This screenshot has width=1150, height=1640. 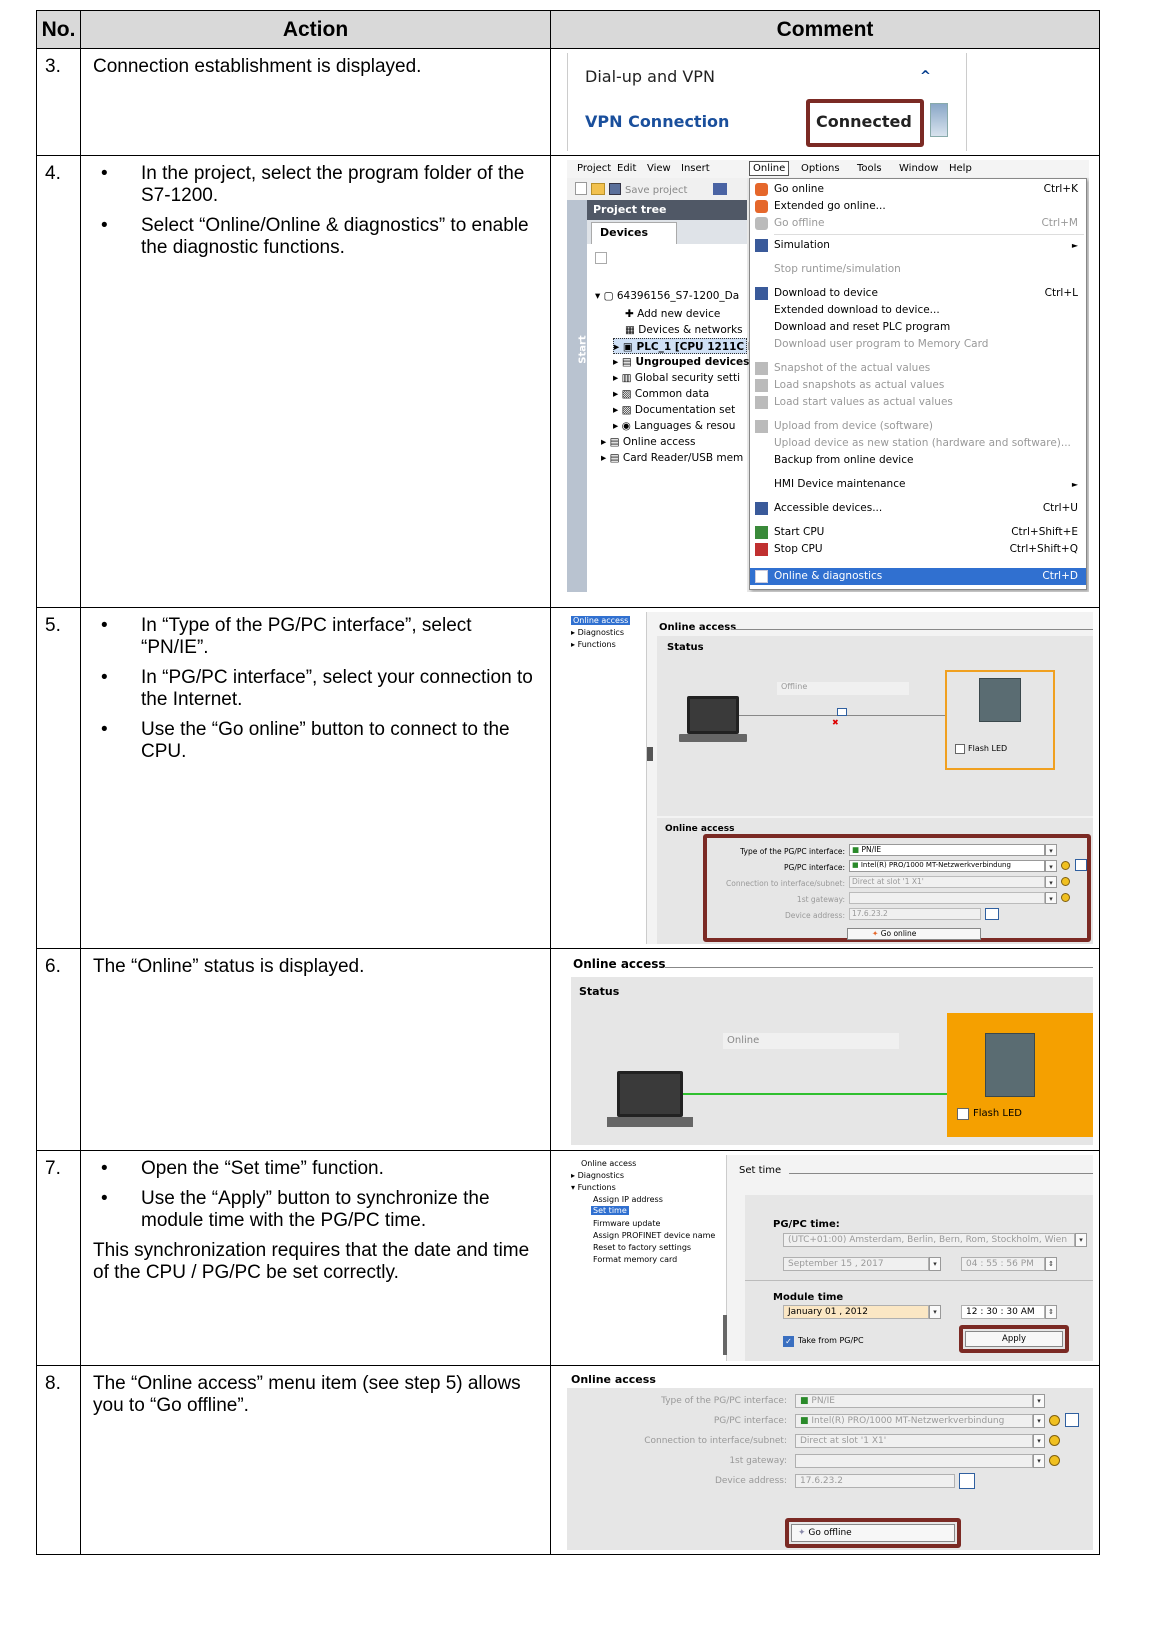 What do you see at coordinates (788, 1341) in the screenshot?
I see `take-from-pg-checkbox: ✓` at bounding box center [788, 1341].